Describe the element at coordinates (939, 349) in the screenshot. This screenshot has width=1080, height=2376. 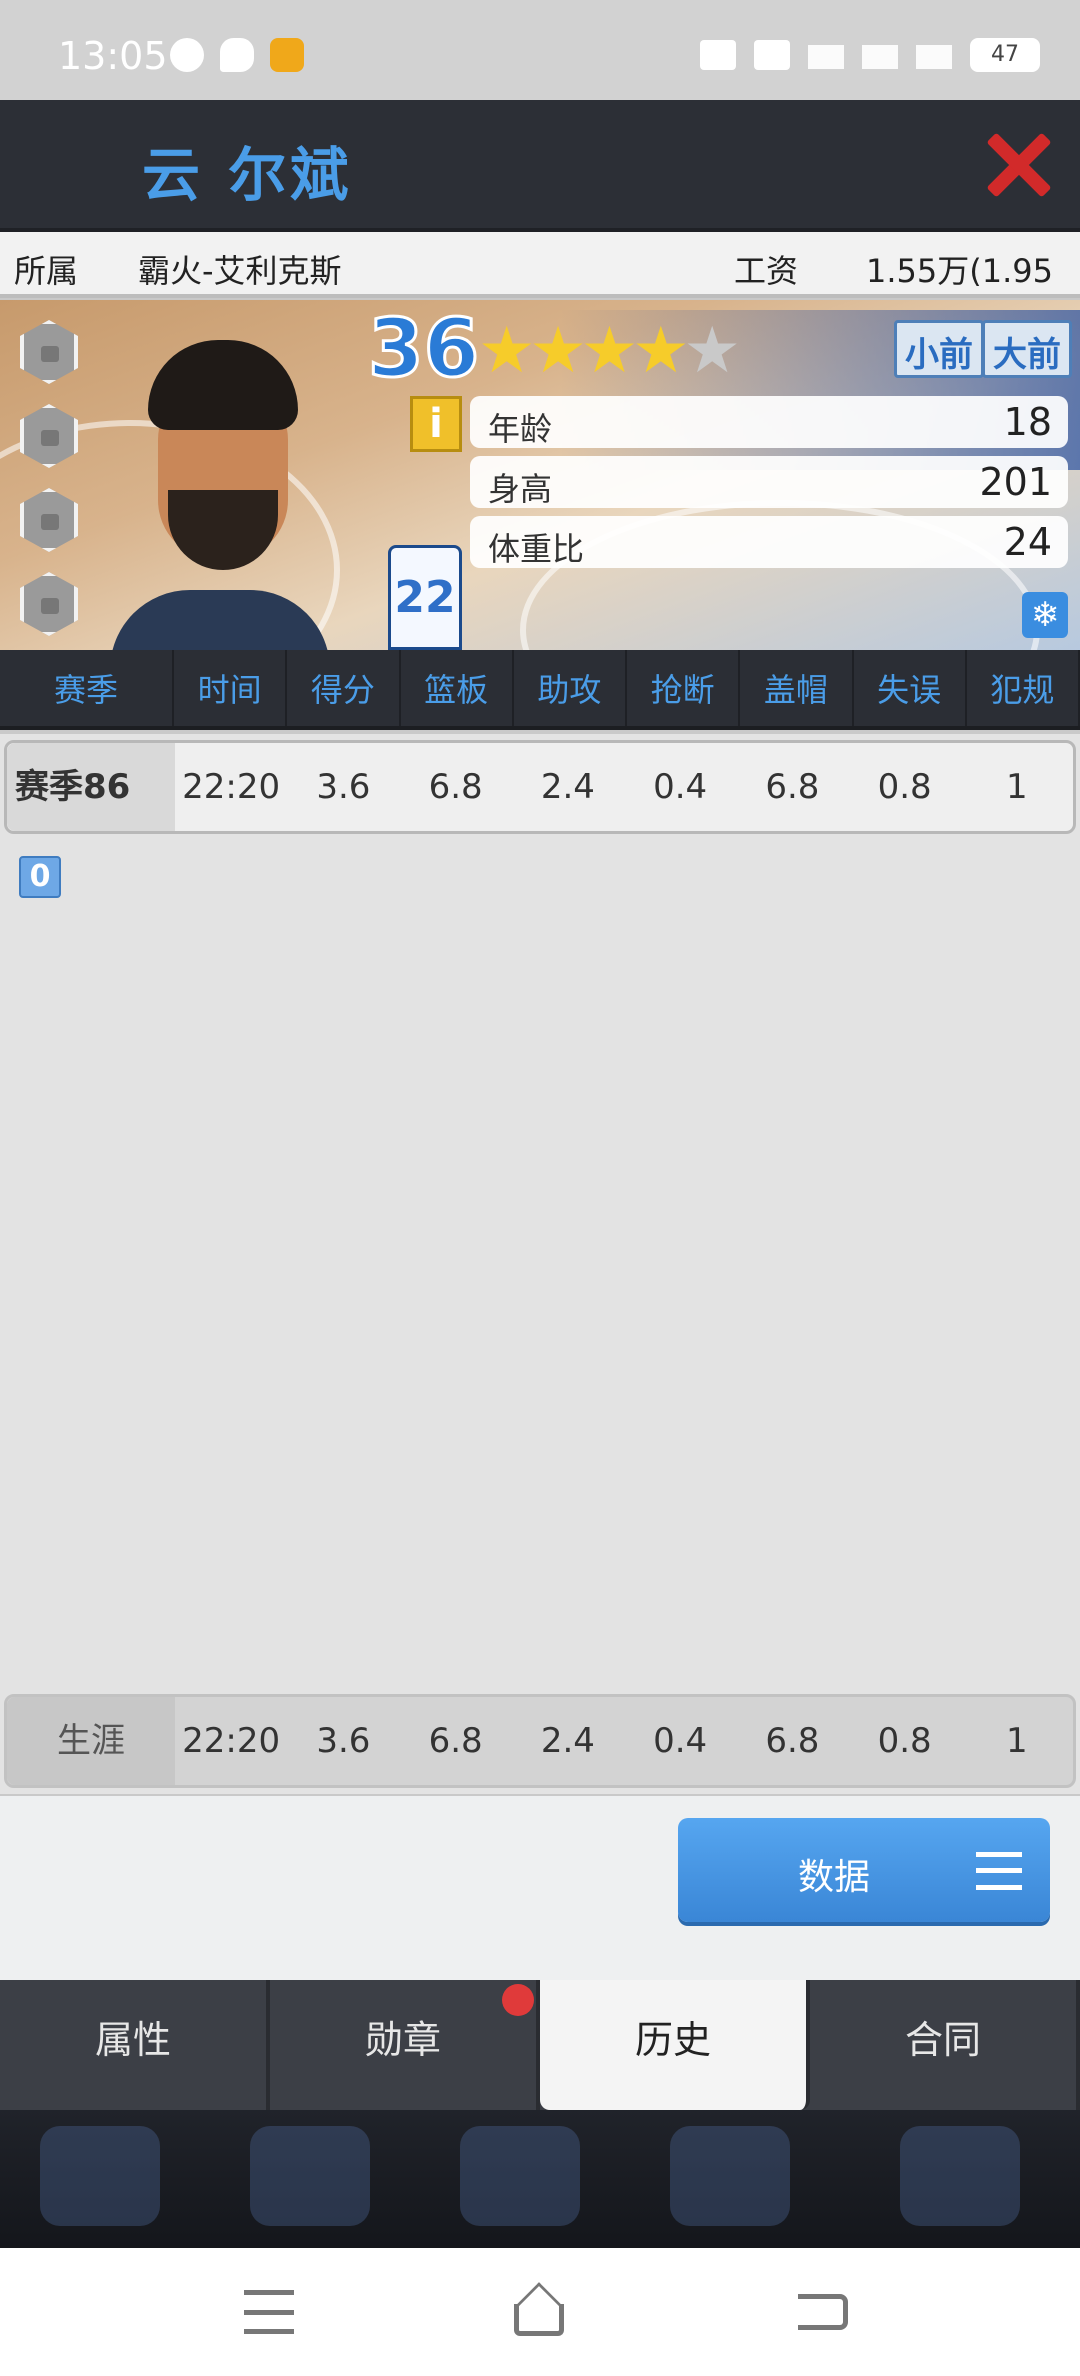
I see `position-small-forward: 小前` at that location.